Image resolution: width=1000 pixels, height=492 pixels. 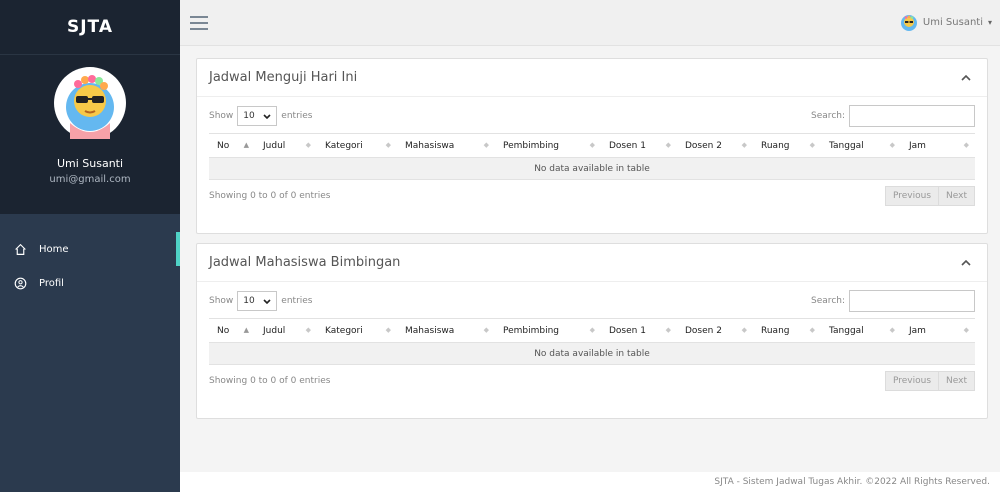 I want to click on sidebar-item-home: Home, so click(x=90, y=249).